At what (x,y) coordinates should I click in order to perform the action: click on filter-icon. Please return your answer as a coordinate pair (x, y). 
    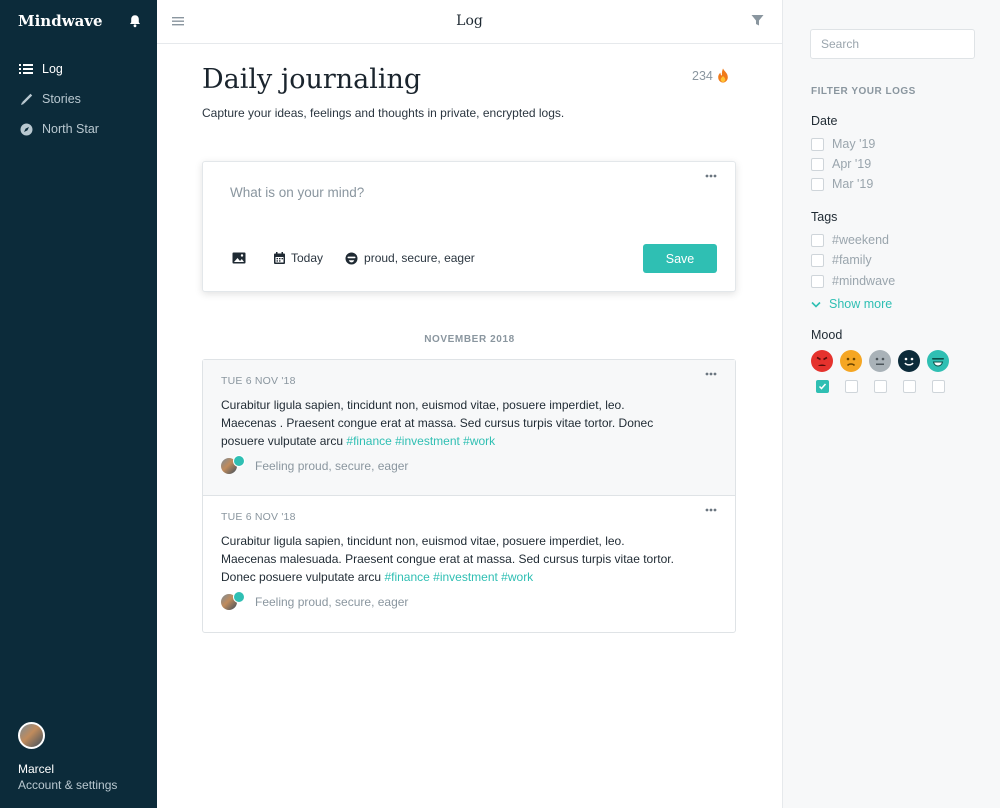
    Looking at the image, I should click on (757, 20).